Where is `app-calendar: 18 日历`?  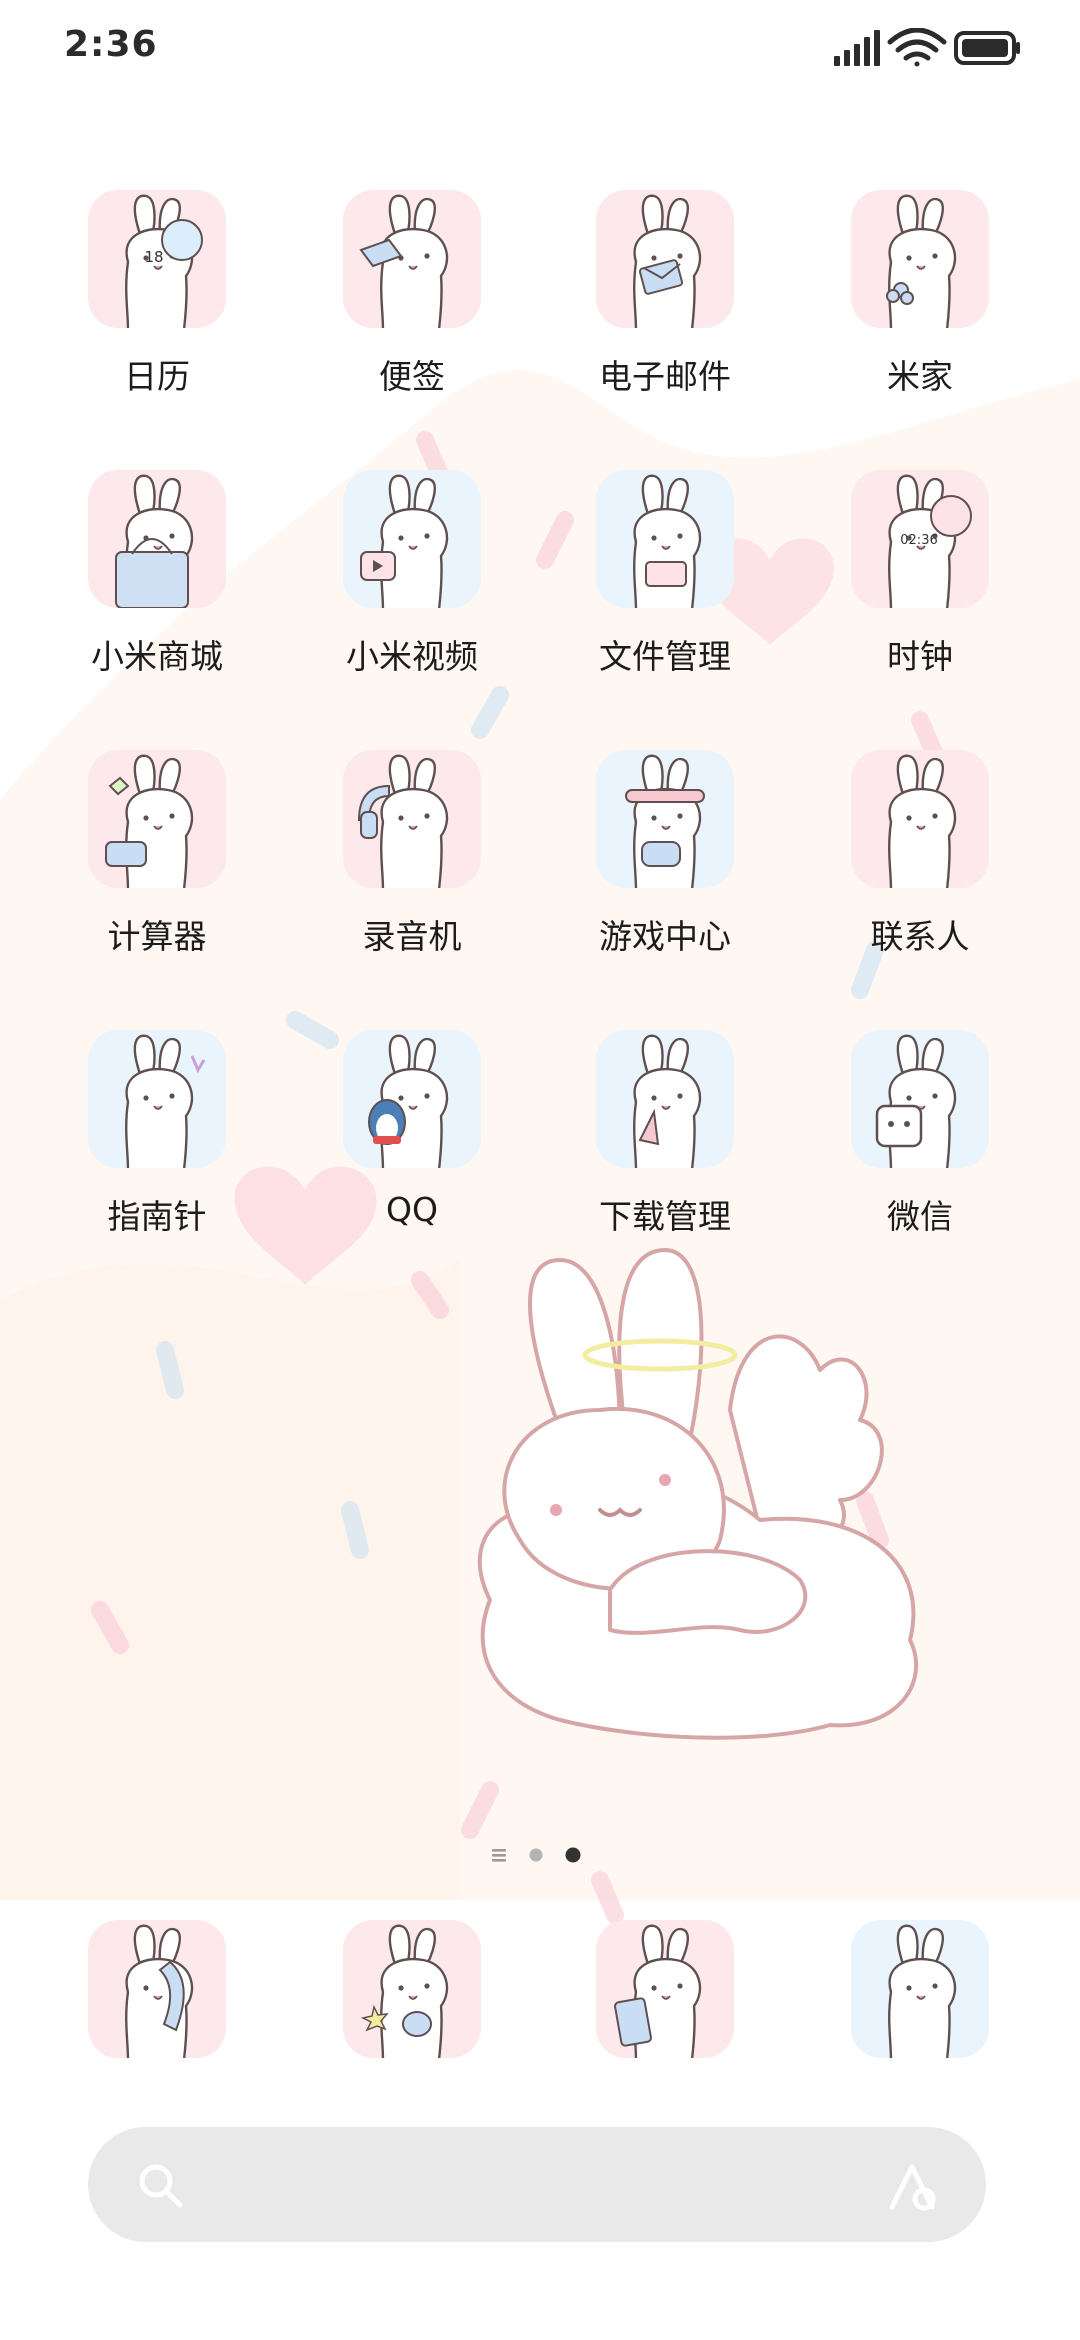 app-calendar: 18 日历 is located at coordinates (155, 305).